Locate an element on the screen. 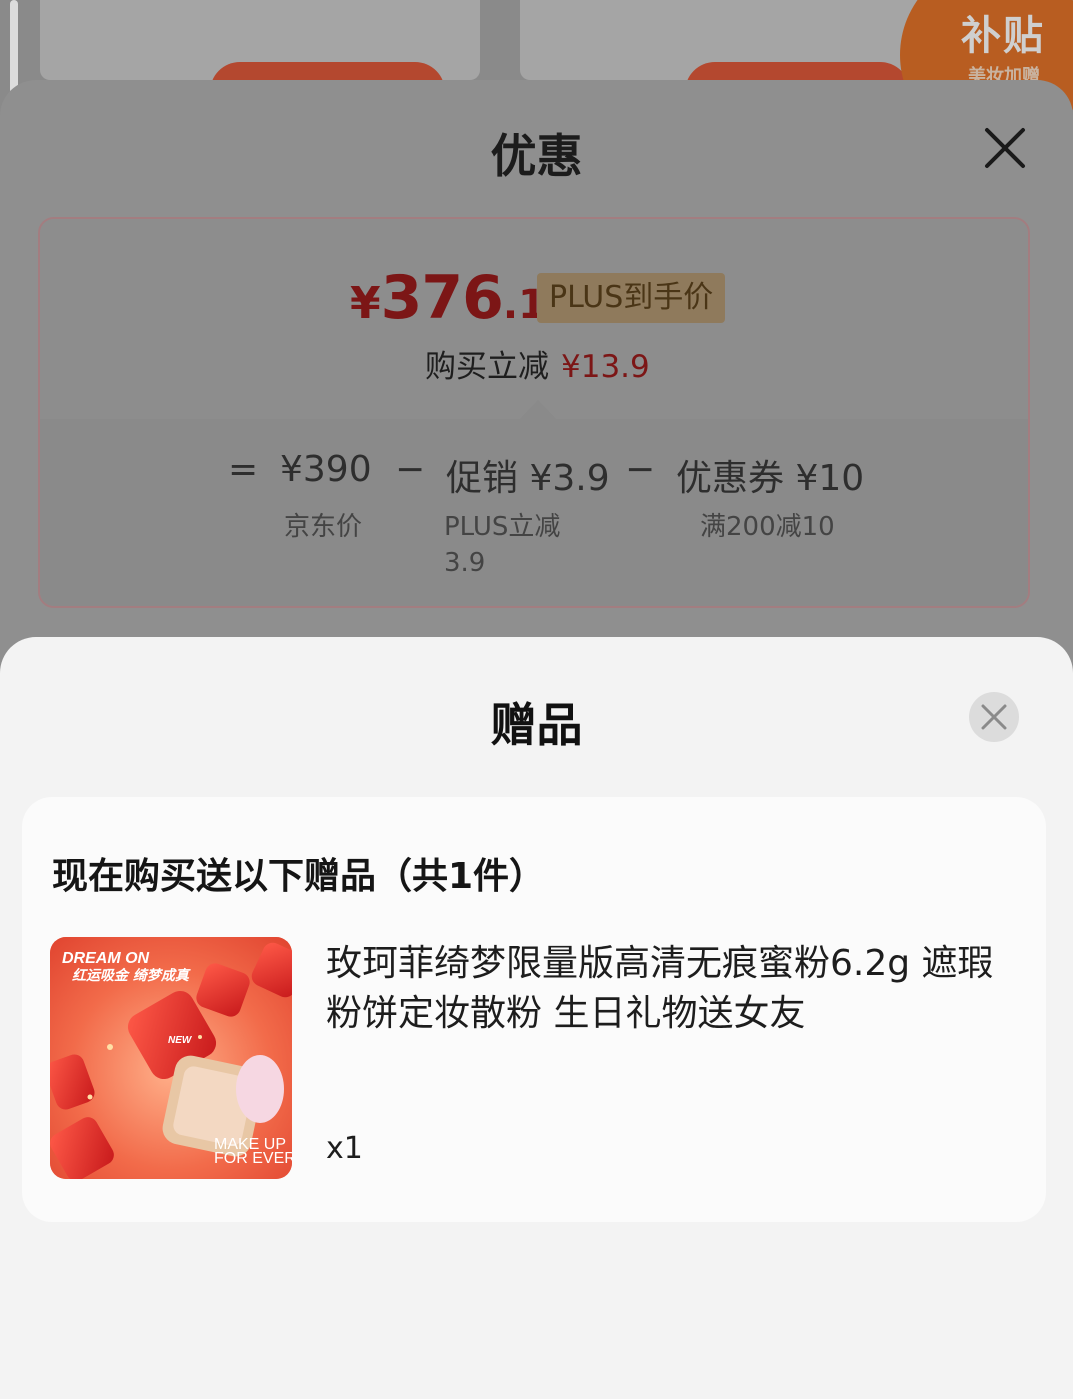  gift-product-quantity: x1 is located at coordinates (344, 1148).